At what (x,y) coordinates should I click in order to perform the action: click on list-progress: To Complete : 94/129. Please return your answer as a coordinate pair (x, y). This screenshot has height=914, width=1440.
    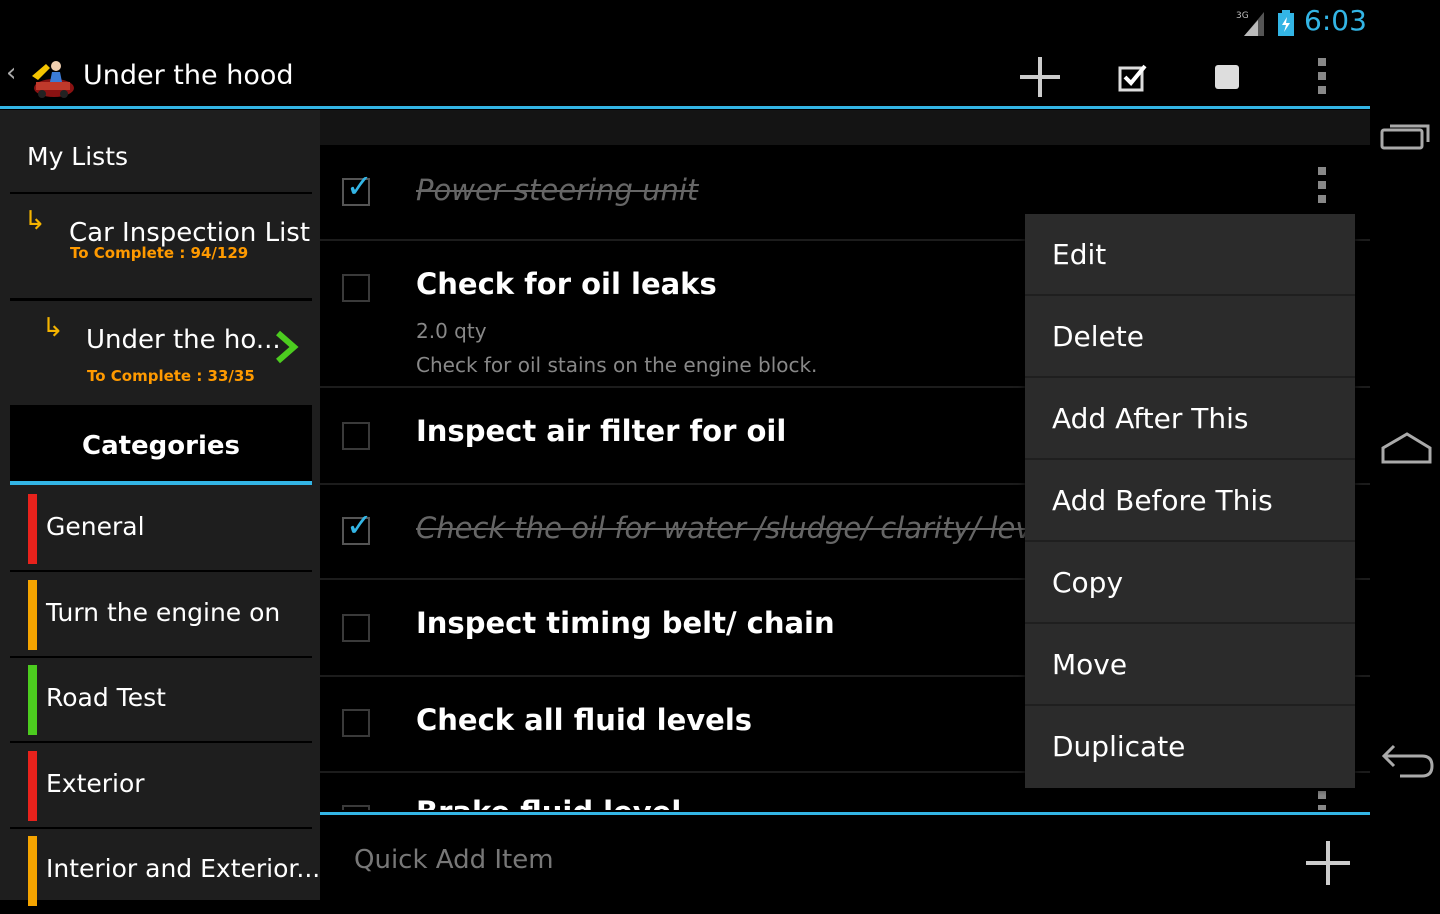
    Looking at the image, I should click on (159, 253).